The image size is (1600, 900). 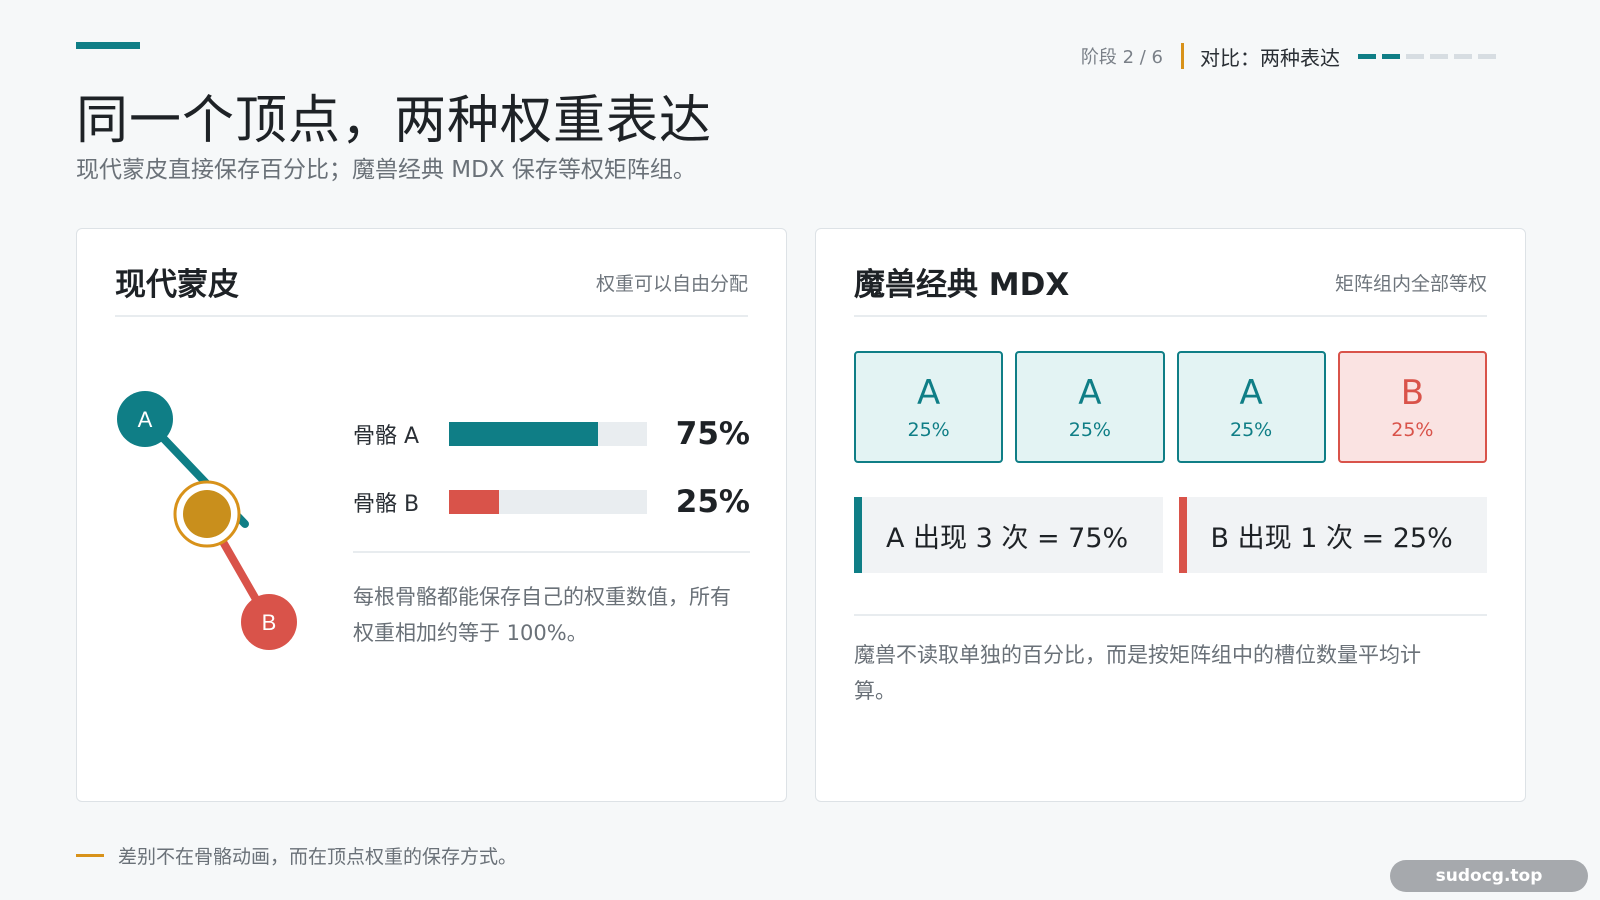 I want to click on vertex-icon, so click(x=207, y=514).